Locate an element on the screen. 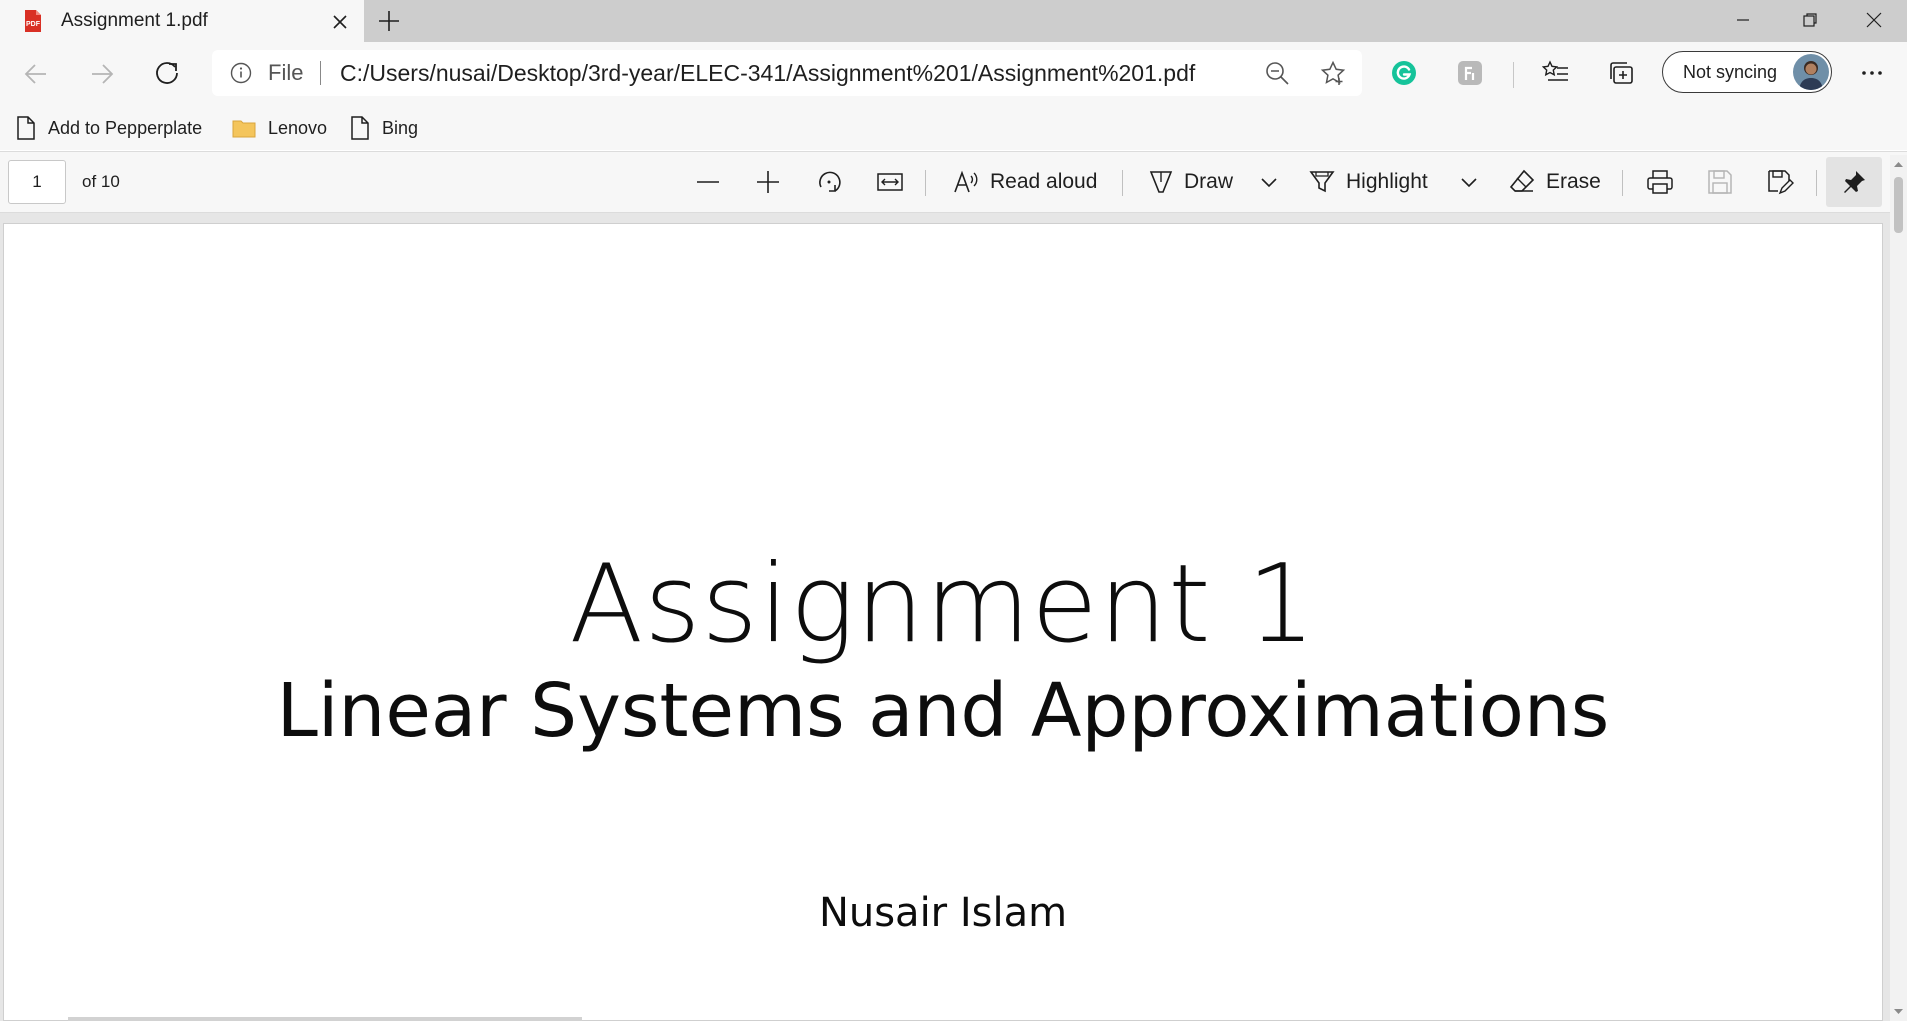 The image size is (1907, 1021). minus-icon is located at coordinates (708, 182).